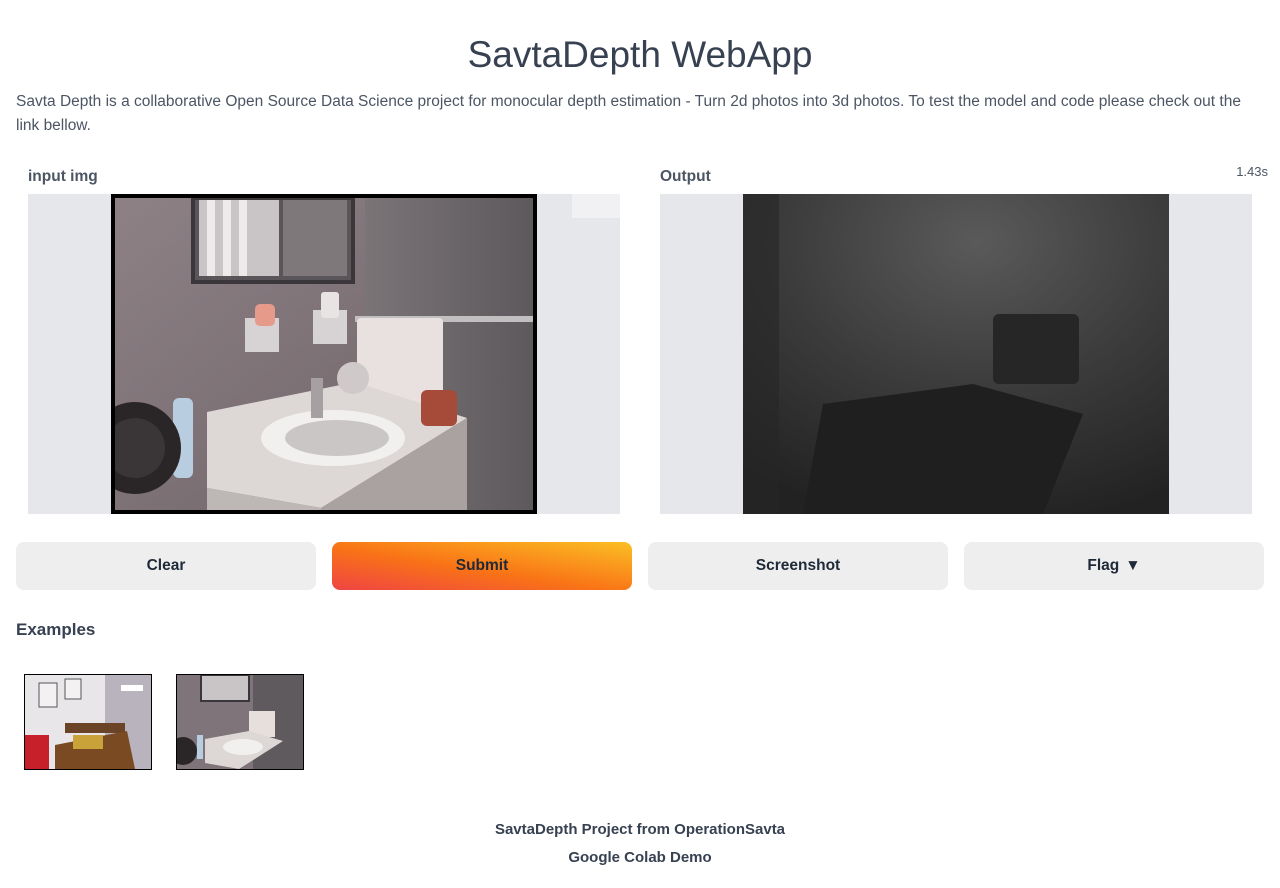 The height and width of the screenshot is (888, 1280). I want to click on flag-button-label: Flag, so click(1103, 565).